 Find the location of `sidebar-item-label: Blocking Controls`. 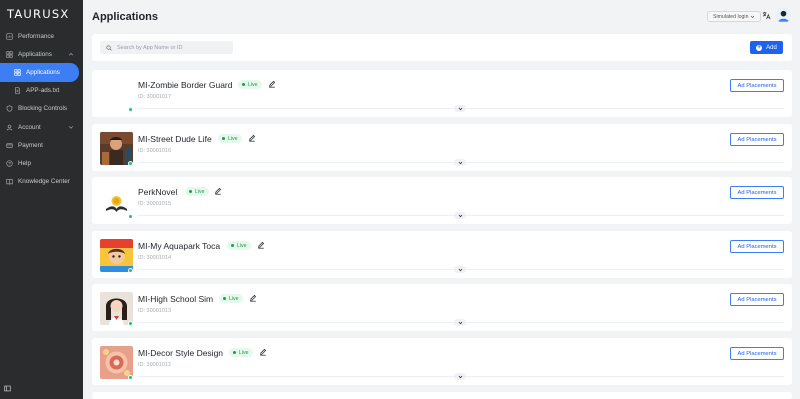

sidebar-item-label: Blocking Controls is located at coordinates (42, 109).